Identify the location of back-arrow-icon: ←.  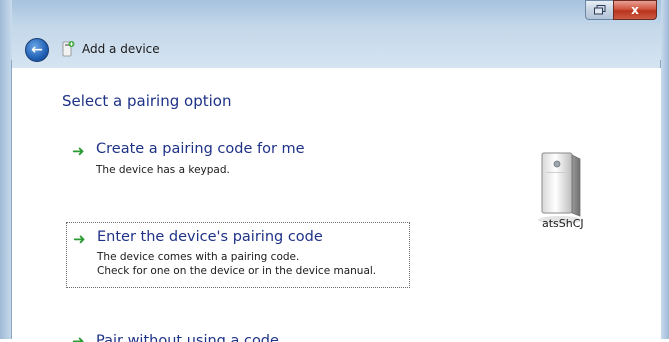
(37, 50).